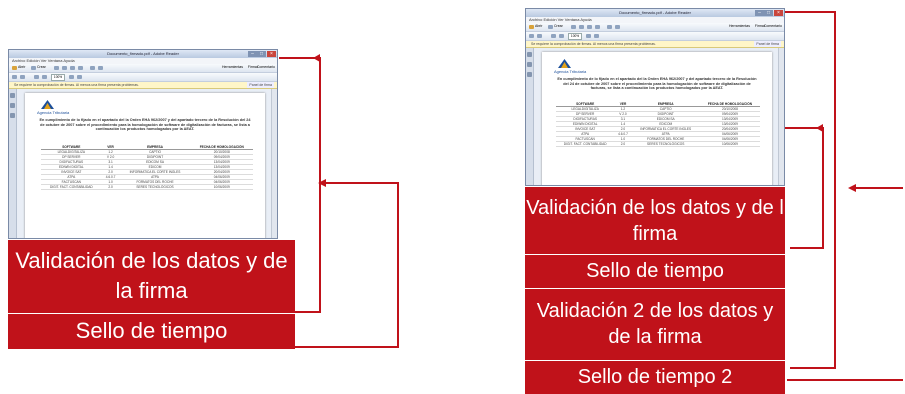 This screenshot has height=394, width=905. Describe the element at coordinates (347, 265) in the screenshot. I see `left-validation-to-timestamp-connector` at that location.